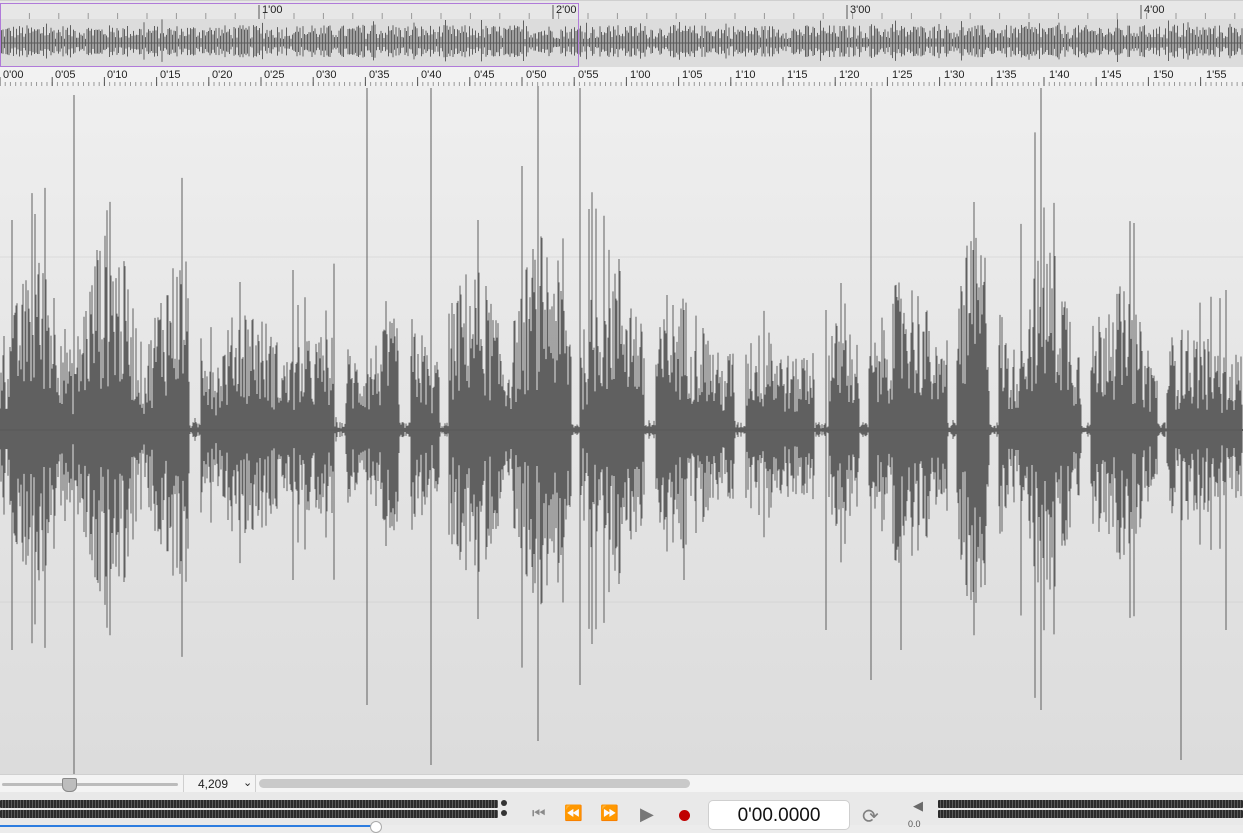 The width and height of the screenshot is (1243, 833). Describe the element at coordinates (849, 75) in the screenshot. I see `ruler-label: 1'20` at that location.